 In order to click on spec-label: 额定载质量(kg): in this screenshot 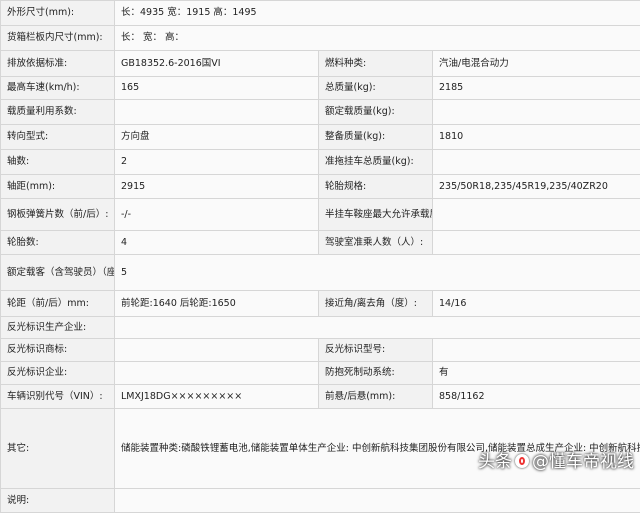, I will do `click(376, 112)`.